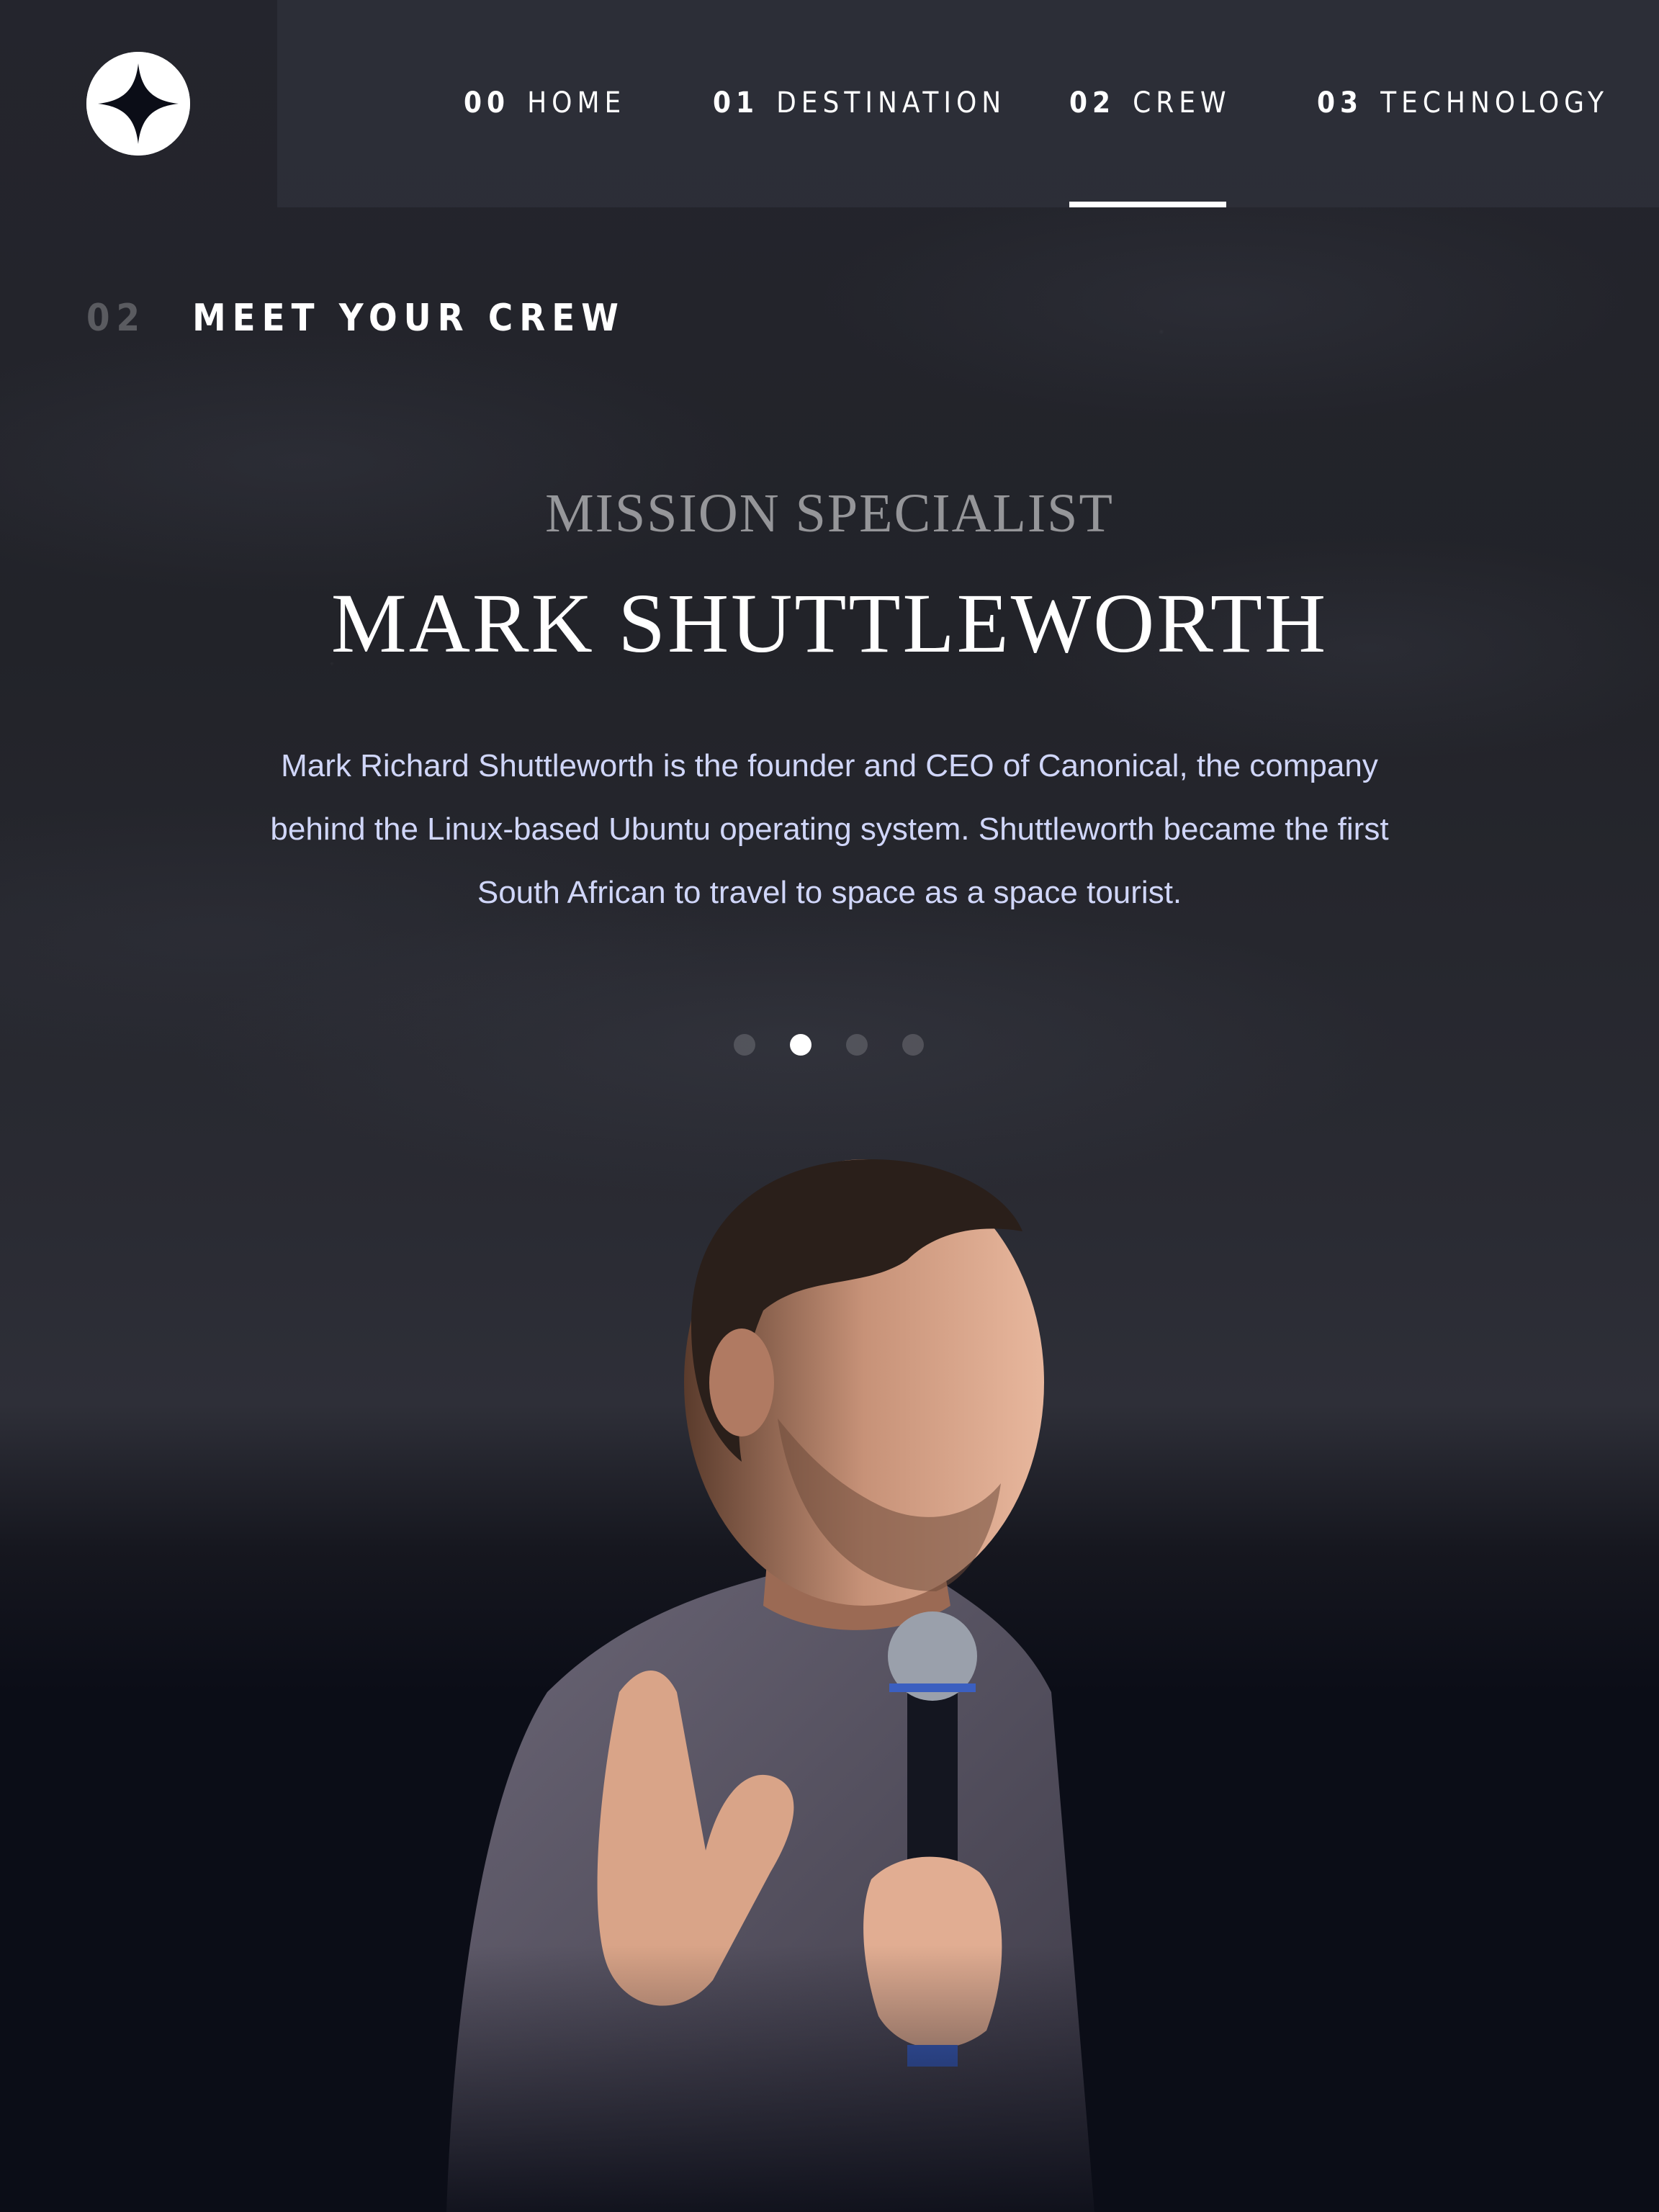  What do you see at coordinates (1494, 103) in the screenshot?
I see `nav-item-label: TECHNOLOGY` at bounding box center [1494, 103].